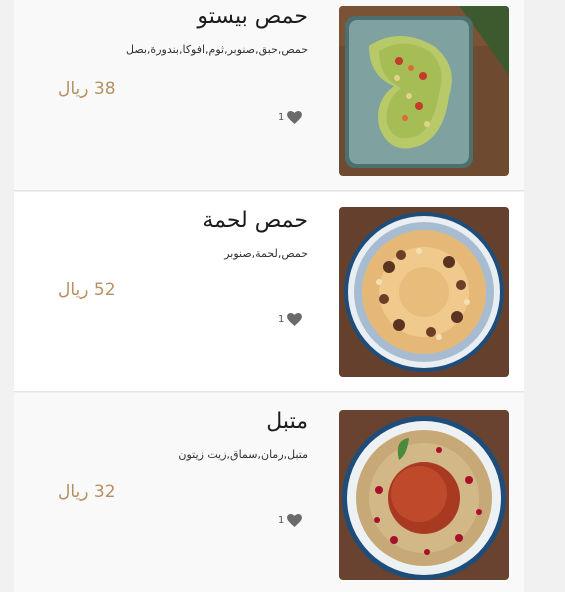 The height and width of the screenshot is (592, 565). What do you see at coordinates (266, 253) in the screenshot?
I see `dish-ingredients: حمص,لحمة,صنوبر` at bounding box center [266, 253].